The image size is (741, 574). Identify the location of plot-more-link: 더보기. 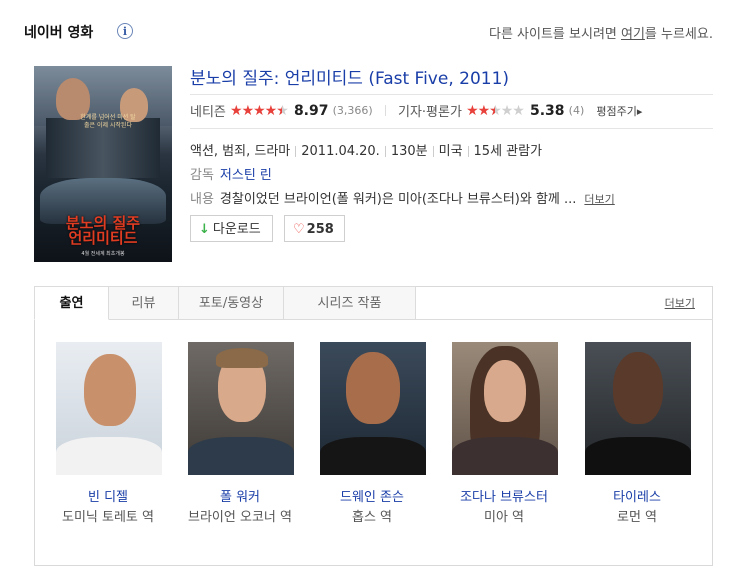
(599, 199).